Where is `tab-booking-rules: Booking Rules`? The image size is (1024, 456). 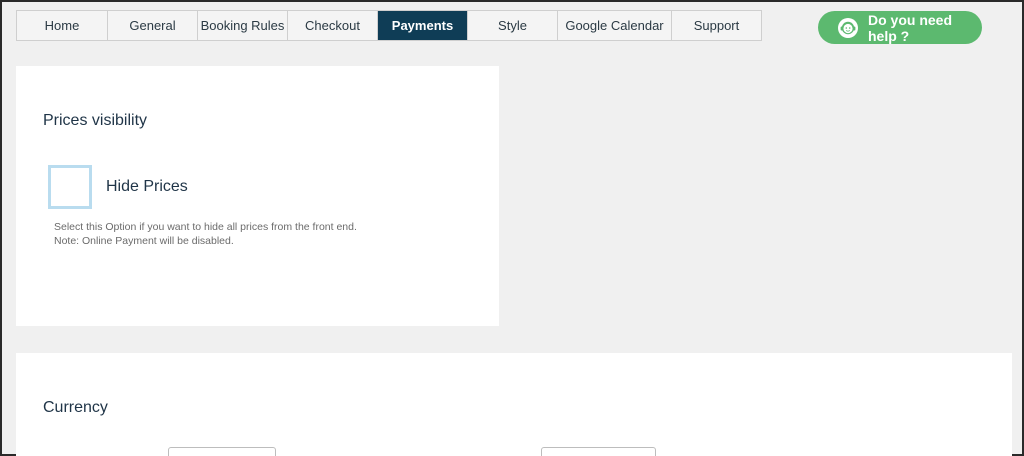 tab-booking-rules: Booking Rules is located at coordinates (243, 25).